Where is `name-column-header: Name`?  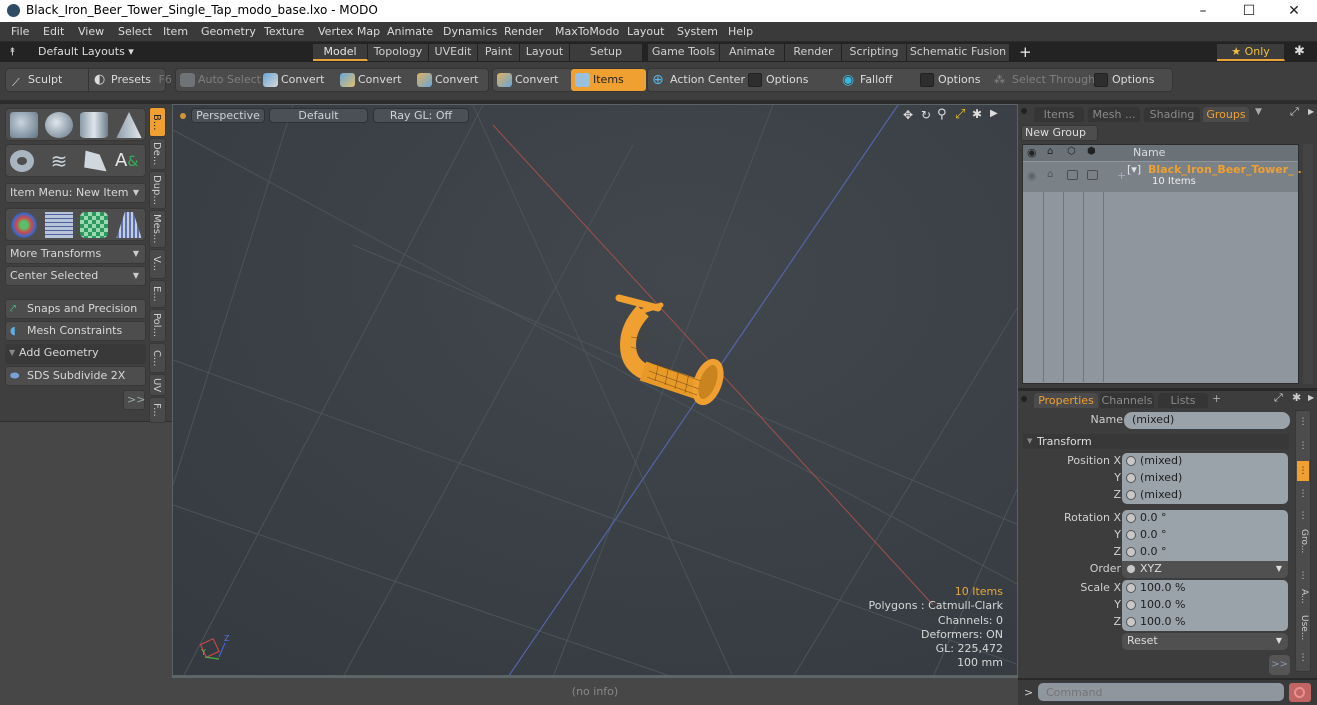
name-column-header: Name is located at coordinates (1149, 152).